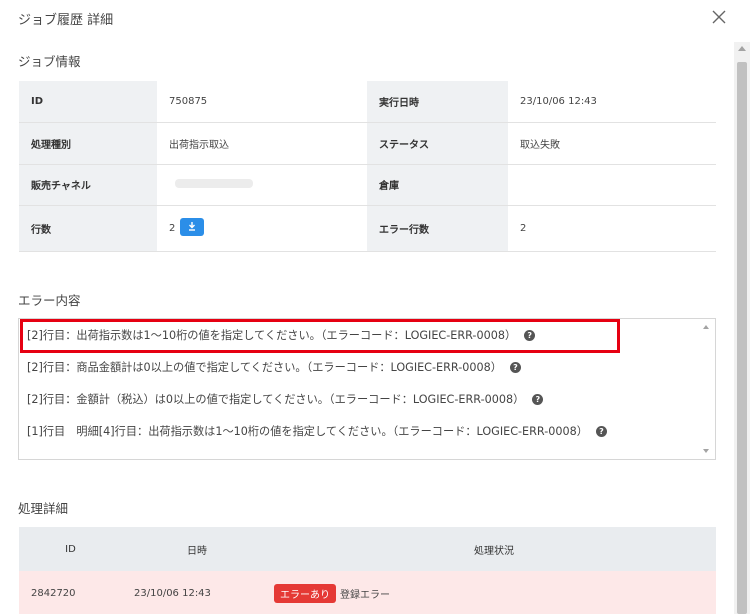 The image size is (750, 614). What do you see at coordinates (197, 592) in the screenshot?
I see `cell-datetime: 23/10/06 12:43` at bounding box center [197, 592].